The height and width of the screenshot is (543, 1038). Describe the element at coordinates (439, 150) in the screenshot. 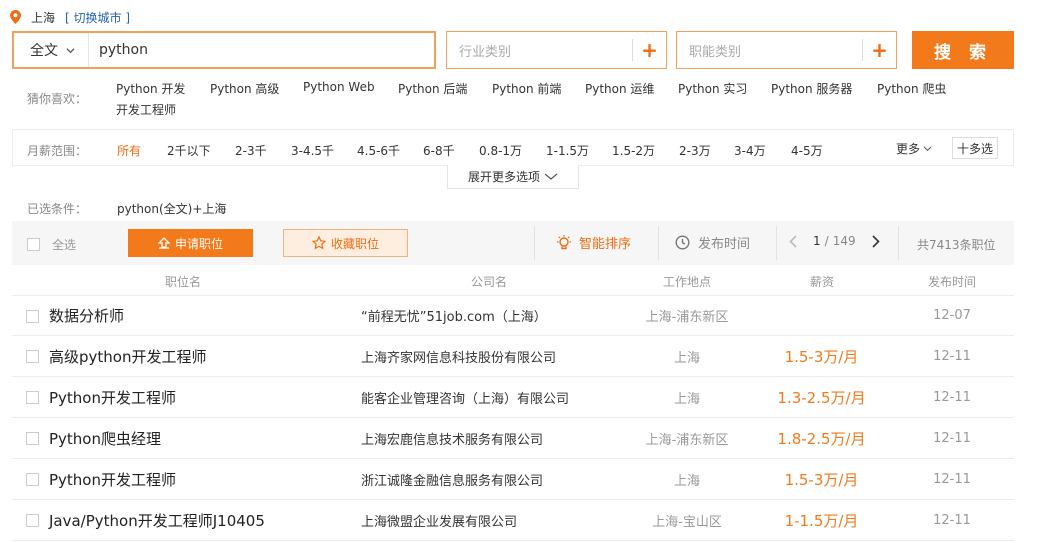

I see `salary-option: 6-8千` at that location.